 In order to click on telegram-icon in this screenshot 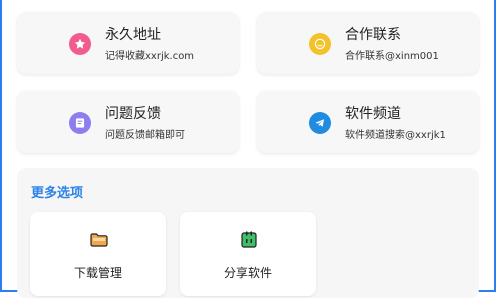, I will do `click(320, 123)`.